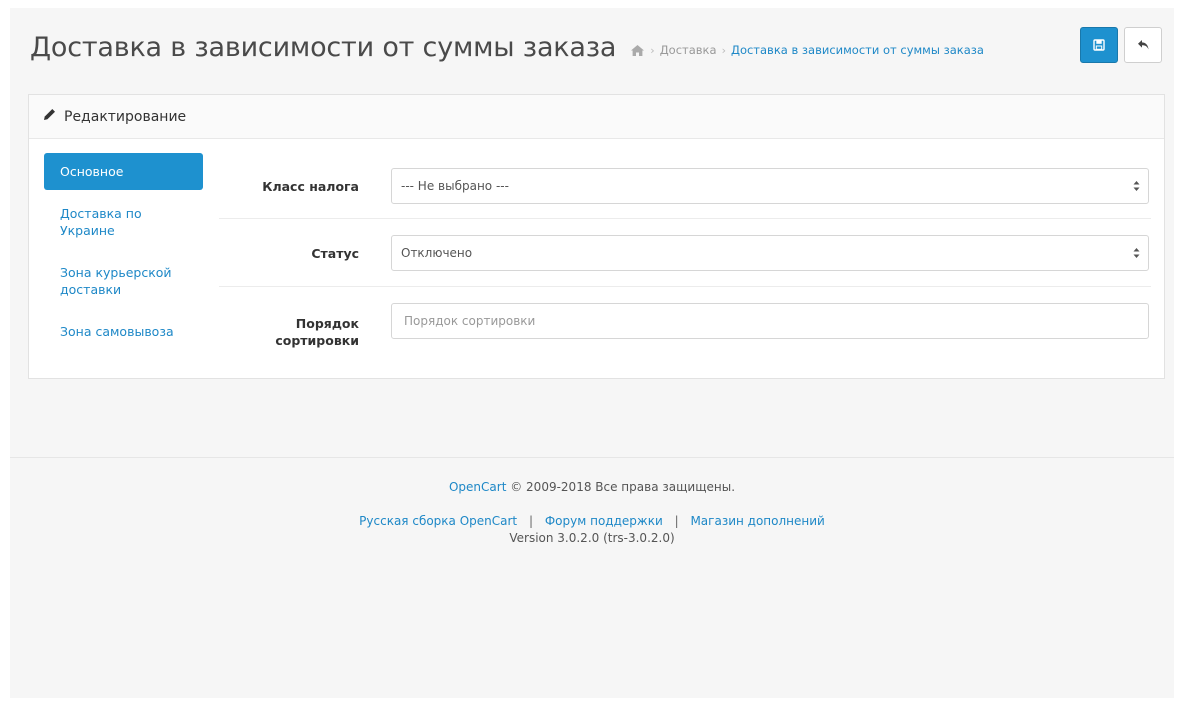  Describe the element at coordinates (770, 186) in the screenshot. I see `tax-class-select: --- Не выбрано ---` at that location.